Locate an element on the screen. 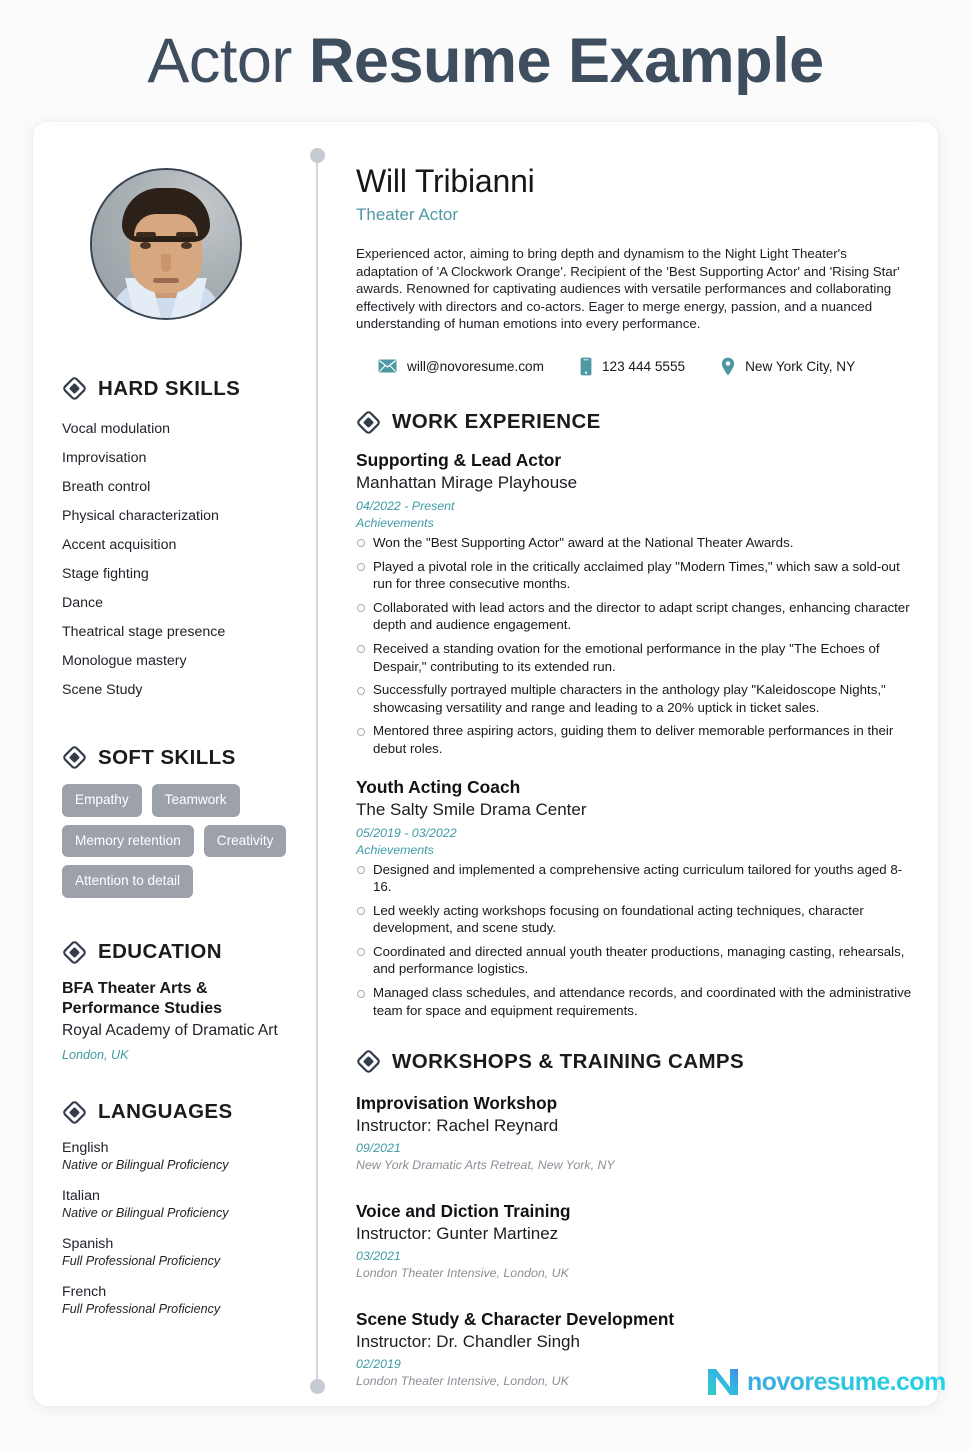 This screenshot has height=1451, width=971. section-title: SOFT SKILLS is located at coordinates (167, 757).